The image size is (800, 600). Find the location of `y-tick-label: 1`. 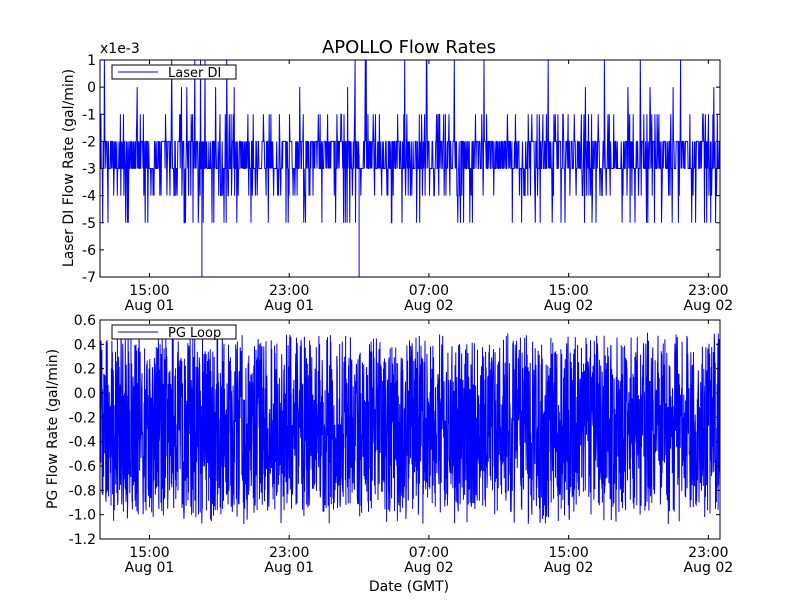

y-tick-label: 1 is located at coordinates (91, 61).